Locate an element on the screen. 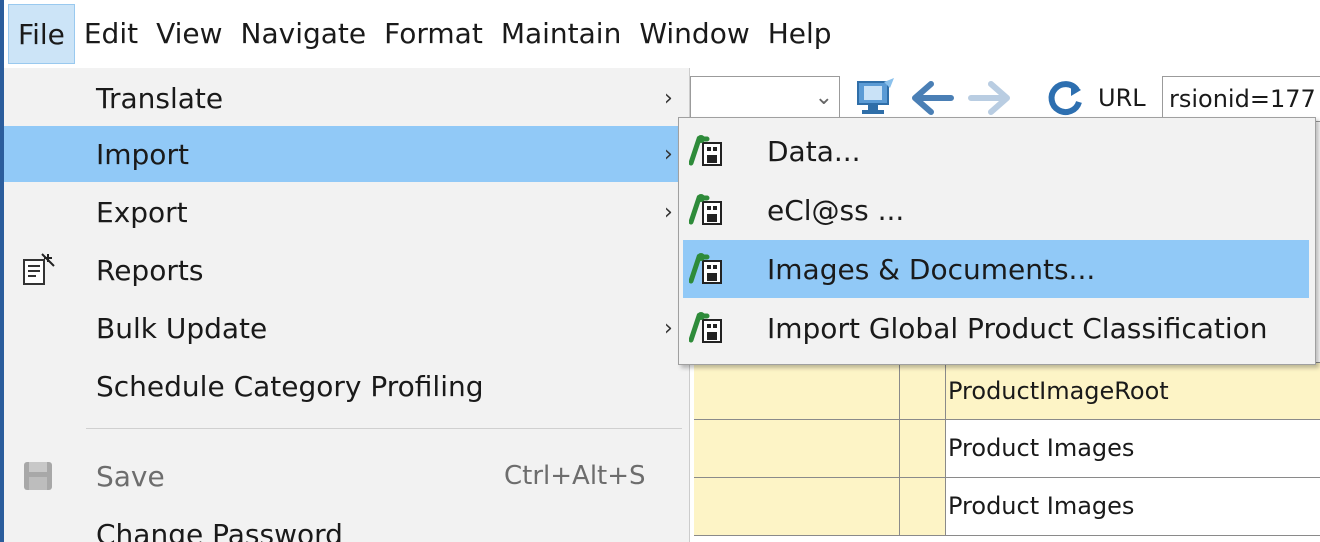  menu-window: Window is located at coordinates (694, 34).